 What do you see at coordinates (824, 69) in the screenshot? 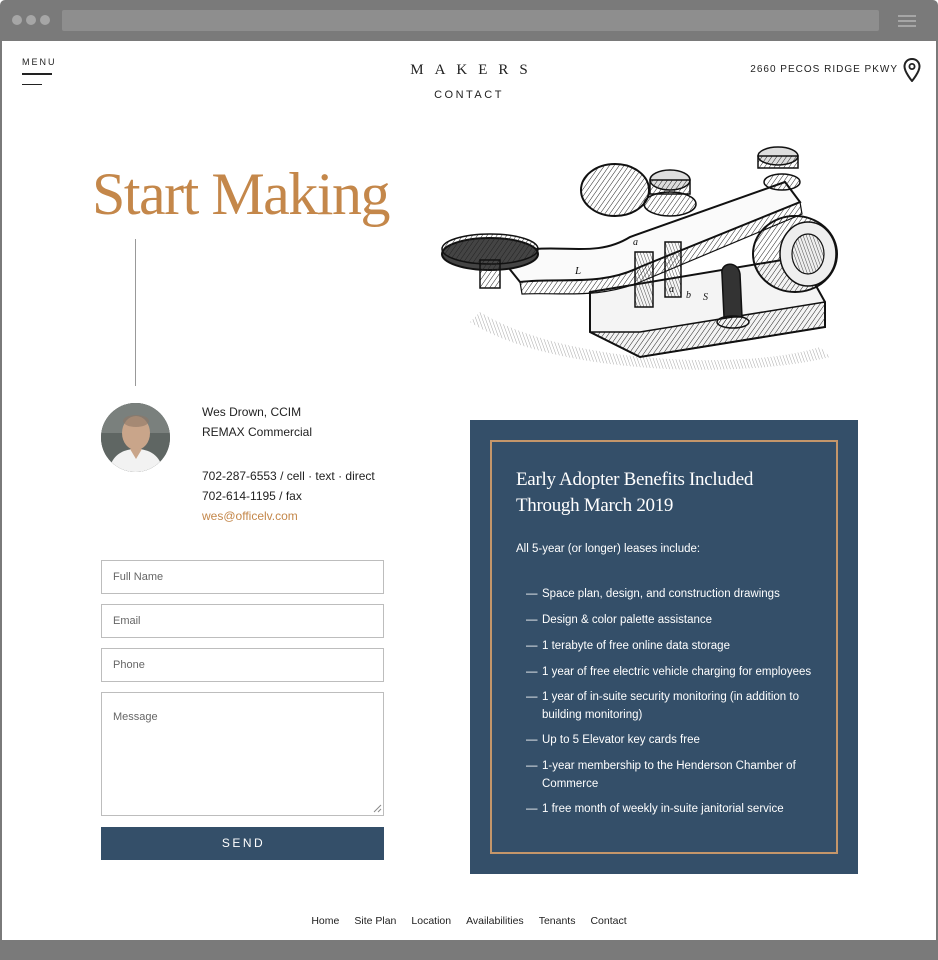
I see `address-link: 2660 PECOS RIDGE PKWY` at bounding box center [824, 69].